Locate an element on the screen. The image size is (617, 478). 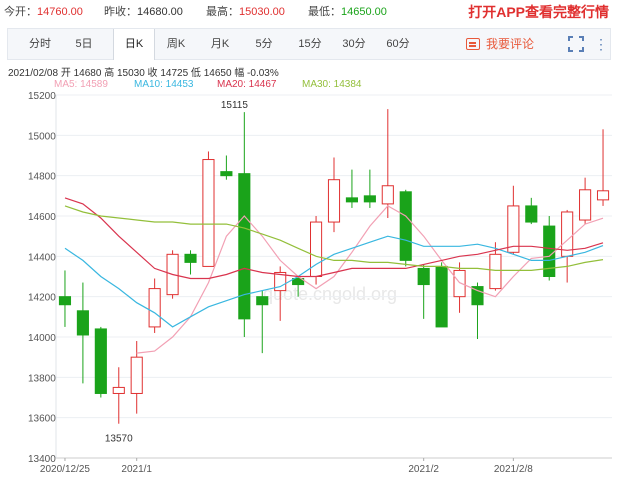
y-tick-label: 14200 is located at coordinates (42, 298).